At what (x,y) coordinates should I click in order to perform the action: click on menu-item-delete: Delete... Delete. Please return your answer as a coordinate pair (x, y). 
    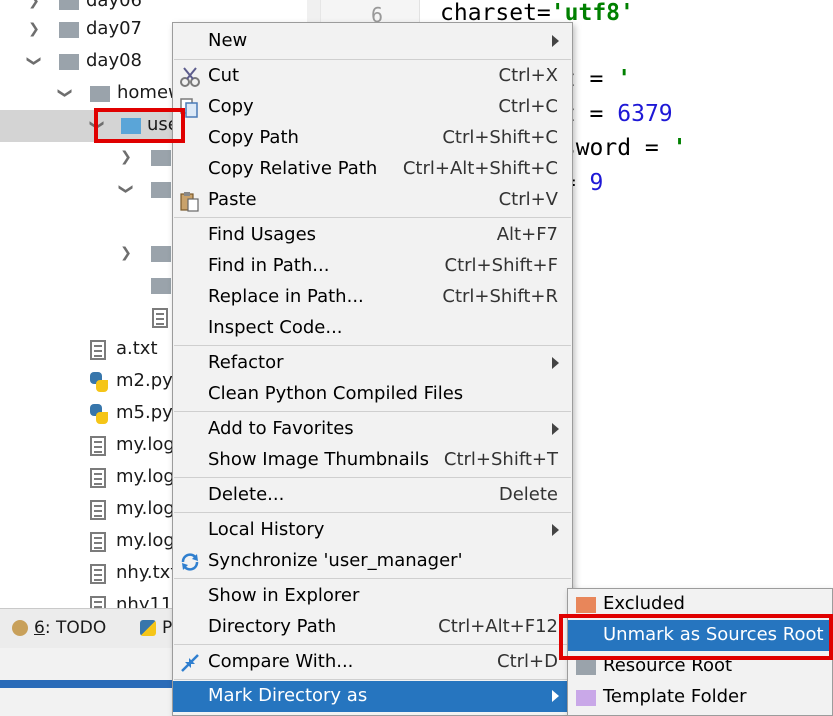
    Looking at the image, I should click on (372, 495).